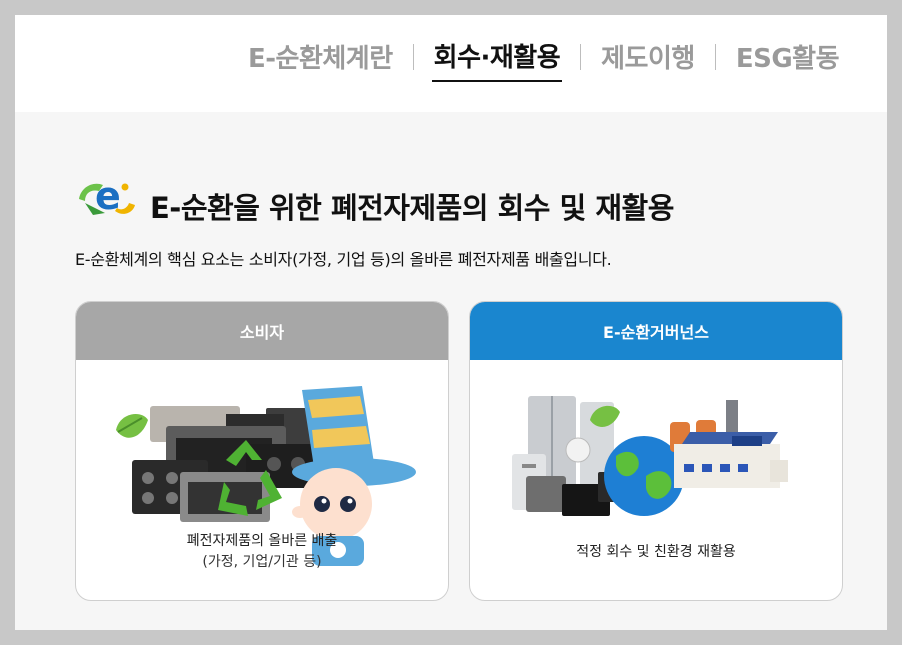  What do you see at coordinates (656, 331) in the screenshot?
I see `governance-card-header: E-순환거버넌스` at bounding box center [656, 331].